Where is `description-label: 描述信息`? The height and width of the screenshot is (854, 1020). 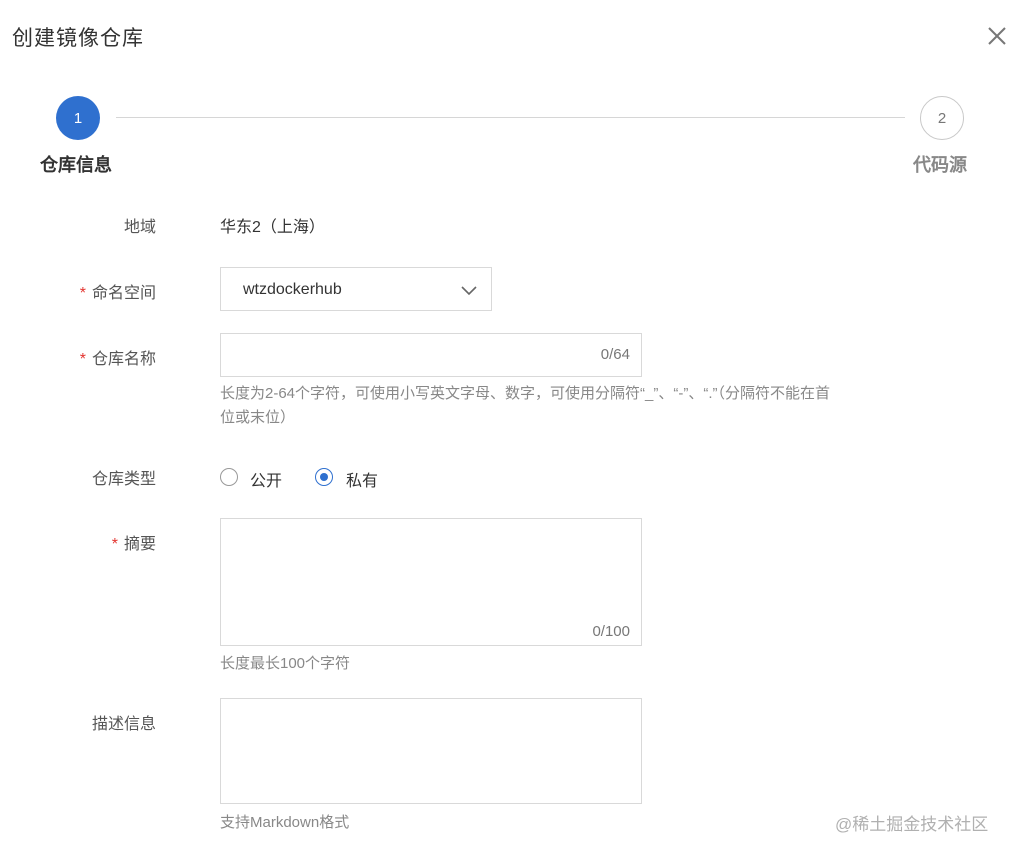
description-label: 描述信息 is located at coordinates (123, 724).